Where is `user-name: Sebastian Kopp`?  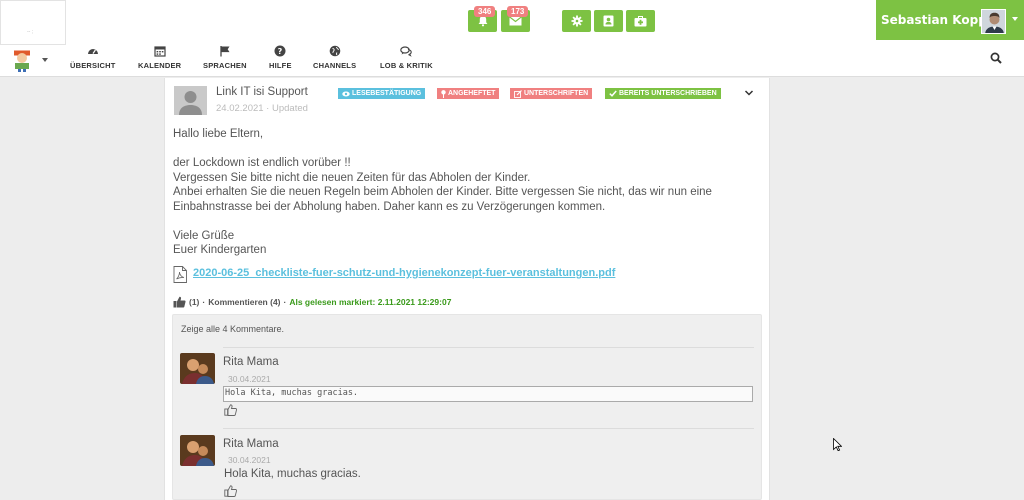
user-name: Sebastian Kopp is located at coordinates (934, 20).